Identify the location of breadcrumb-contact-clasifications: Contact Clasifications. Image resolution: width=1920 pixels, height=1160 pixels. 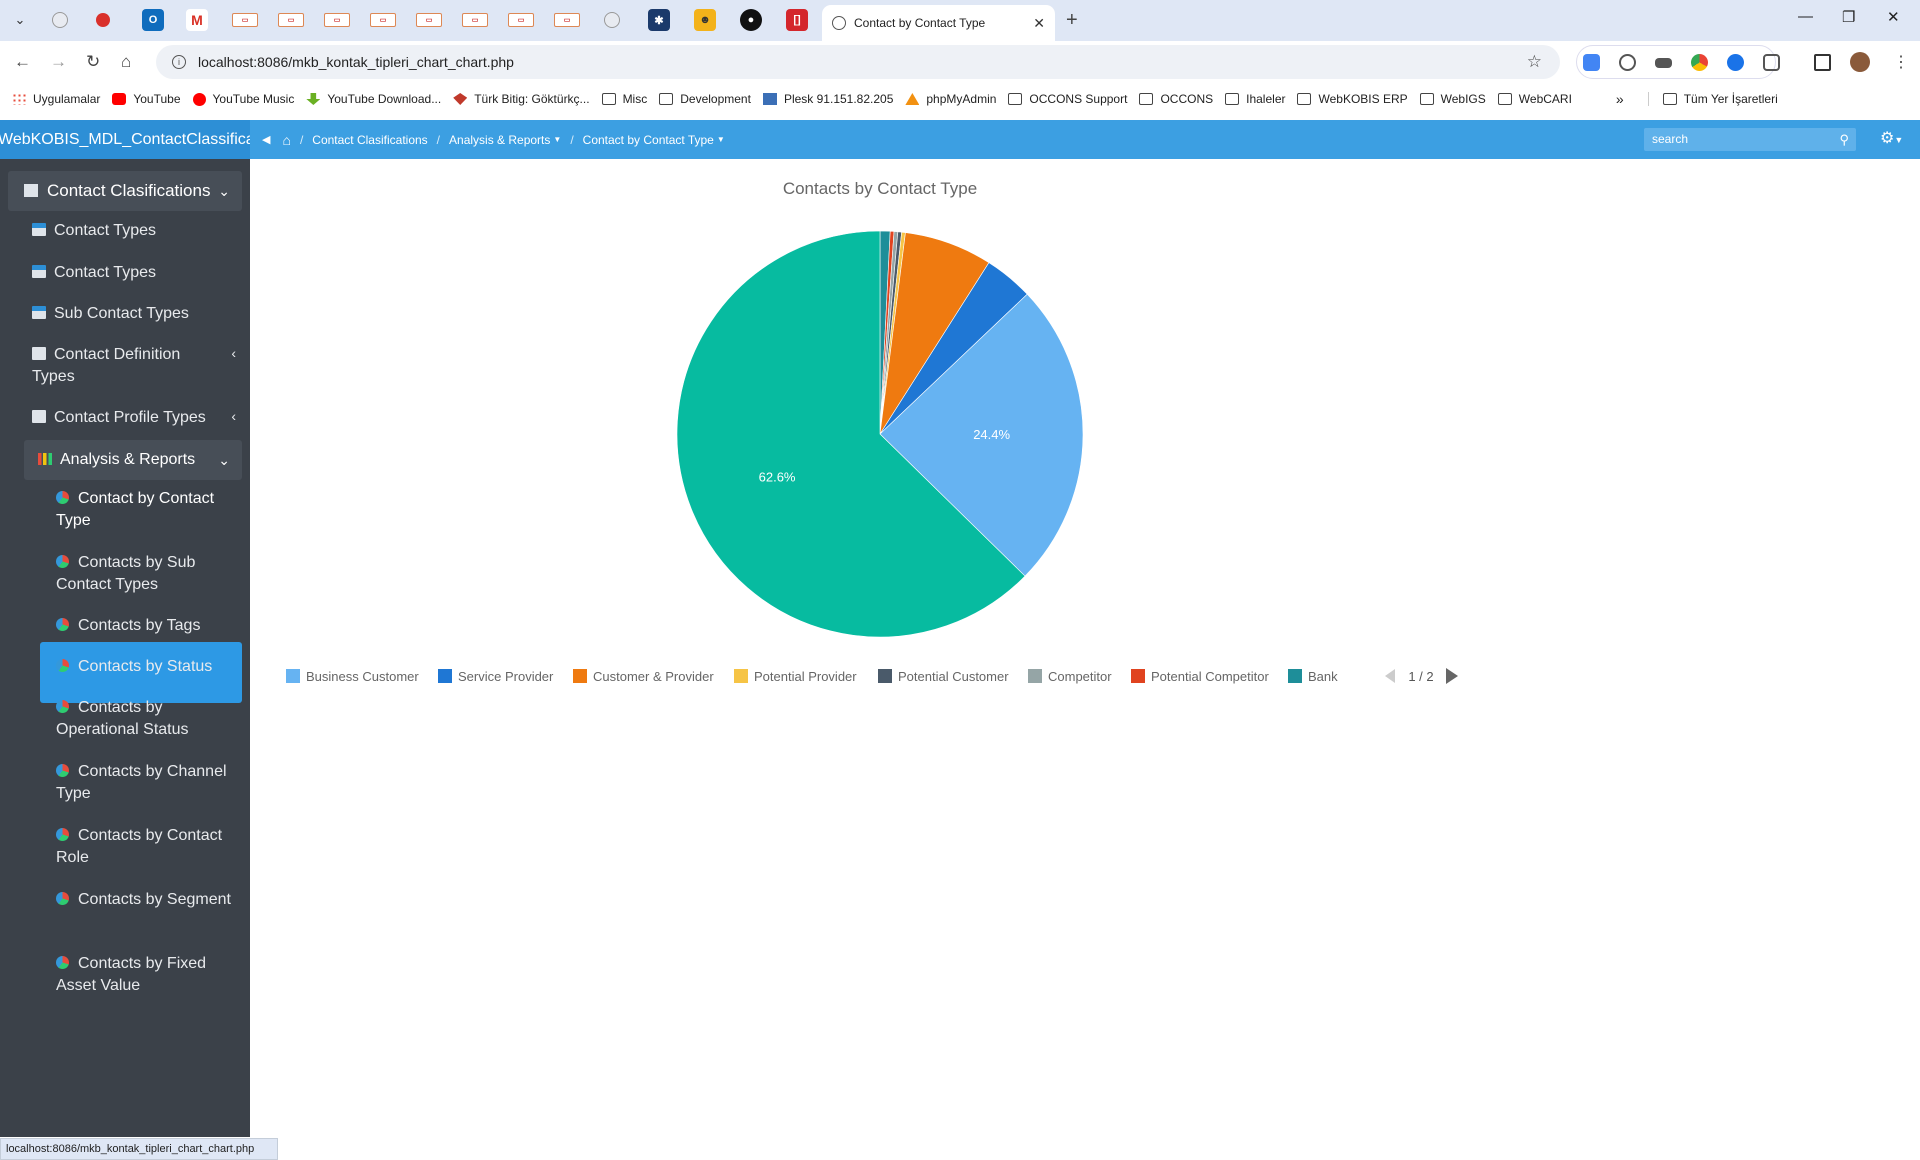
(369, 140).